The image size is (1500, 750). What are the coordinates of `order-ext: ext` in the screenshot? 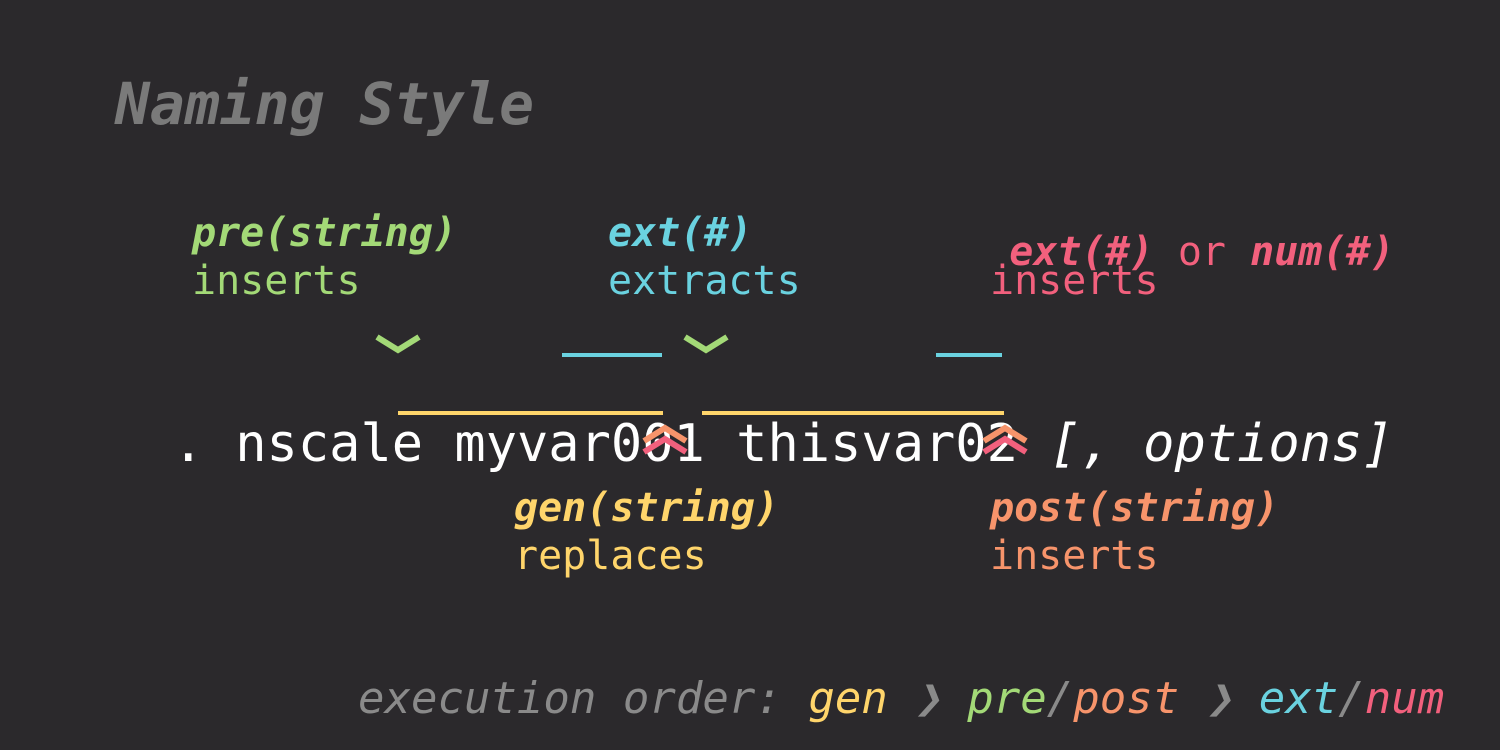 It's located at (1298, 698).